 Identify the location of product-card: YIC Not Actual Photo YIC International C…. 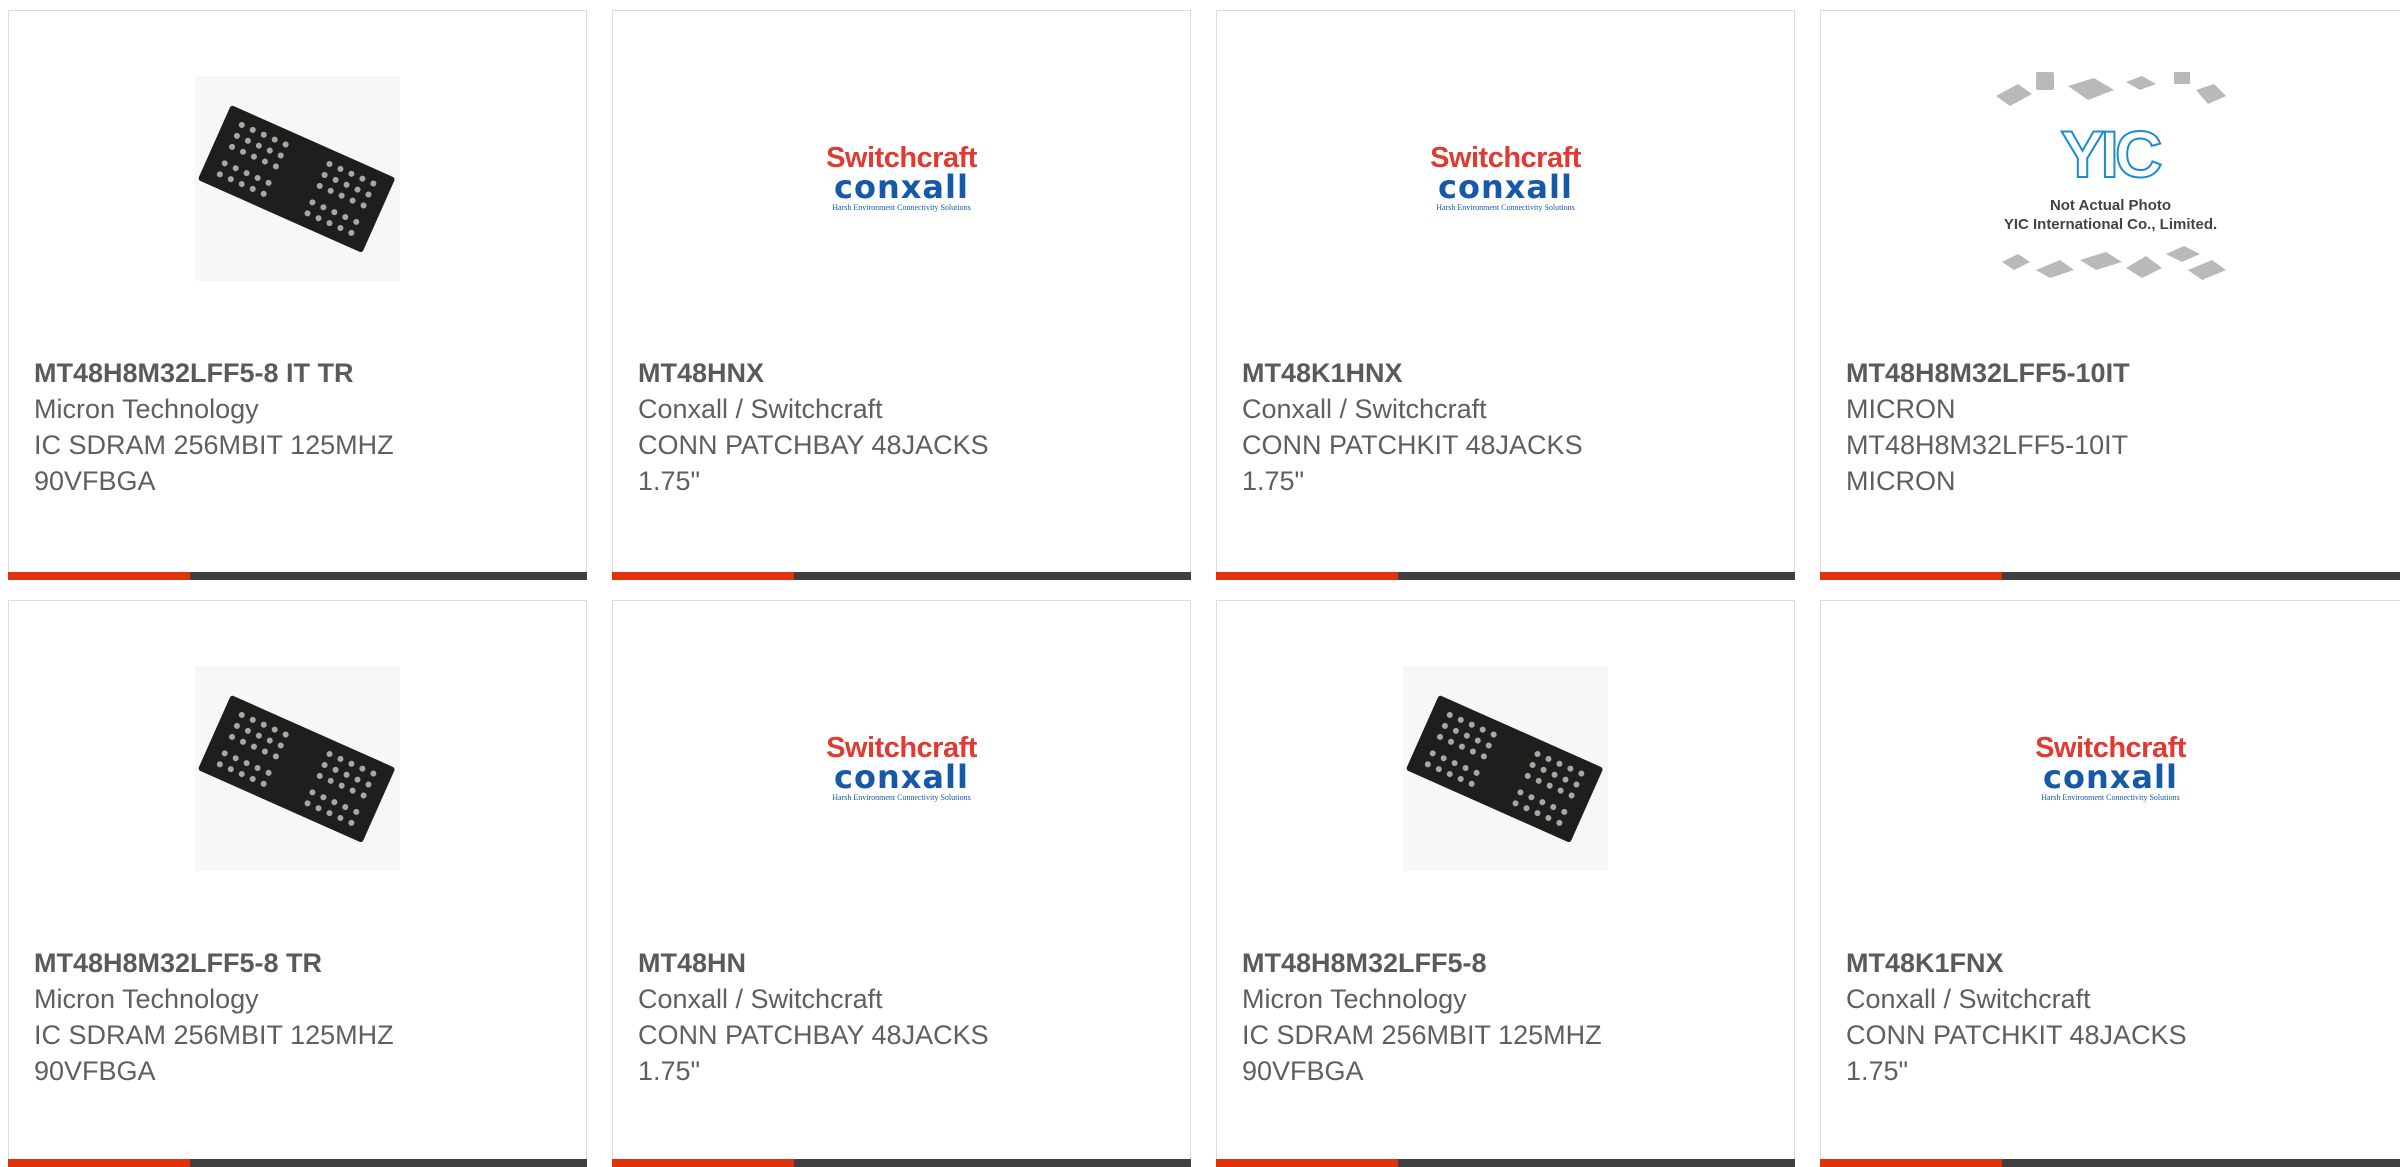
(2110, 295).